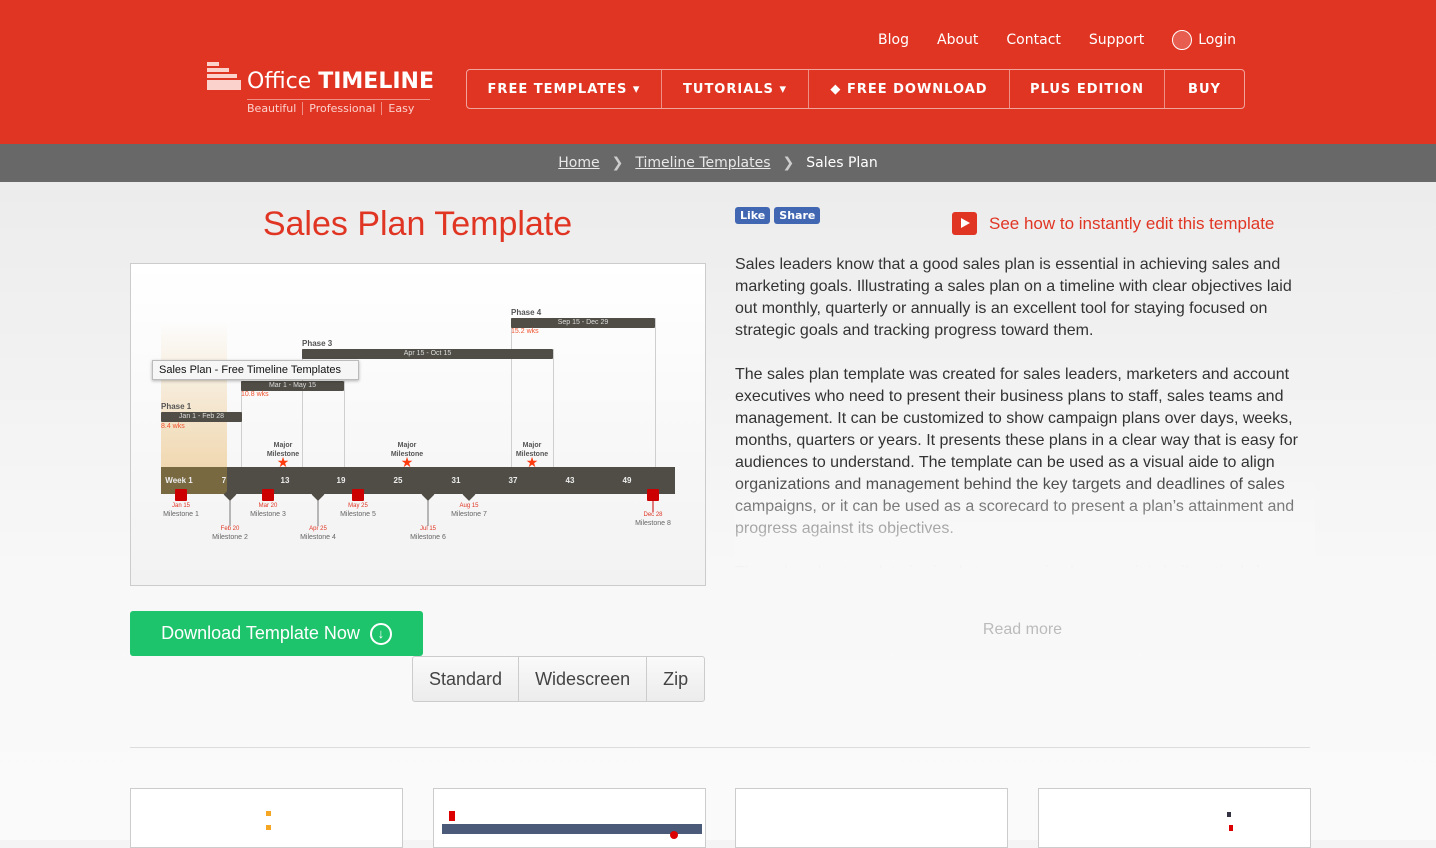 This screenshot has height=848, width=1436. What do you see at coordinates (469, 506) in the screenshot?
I see `milestone-date: Aug 15` at bounding box center [469, 506].